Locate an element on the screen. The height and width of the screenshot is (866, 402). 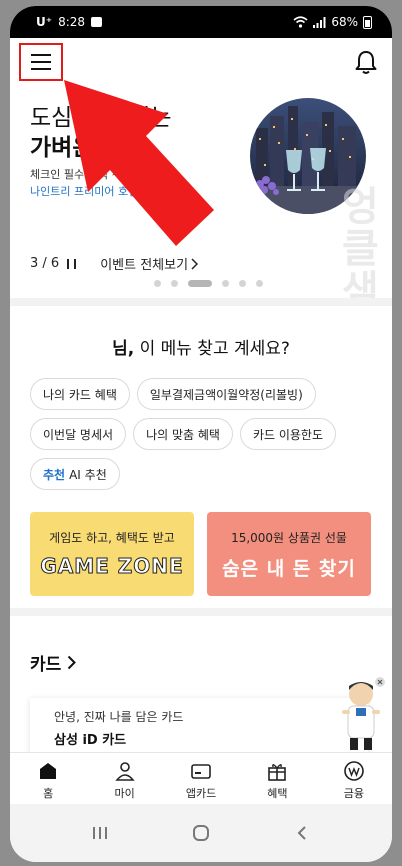
back-chevron-icon is located at coordinates (301, 833).